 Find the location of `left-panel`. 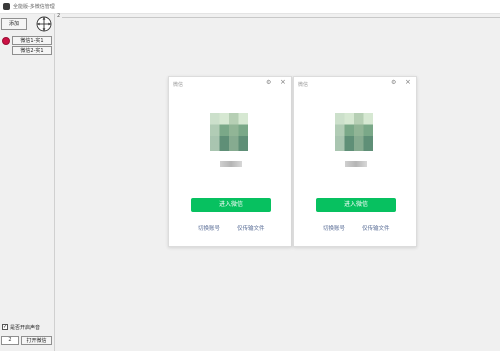

left-panel is located at coordinates (27, 182).